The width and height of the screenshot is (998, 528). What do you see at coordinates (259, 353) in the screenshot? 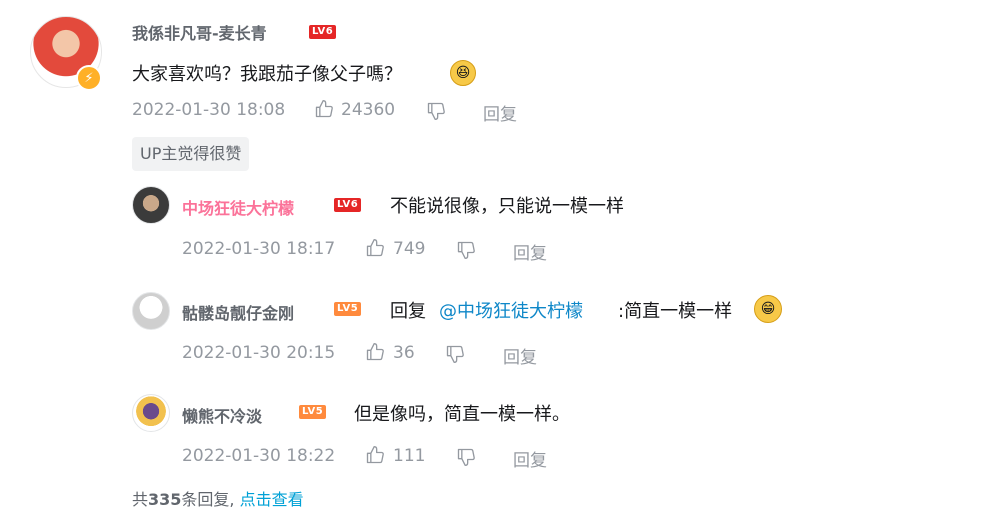
I see `timestamp: 2022-01-30 20:15` at bounding box center [259, 353].